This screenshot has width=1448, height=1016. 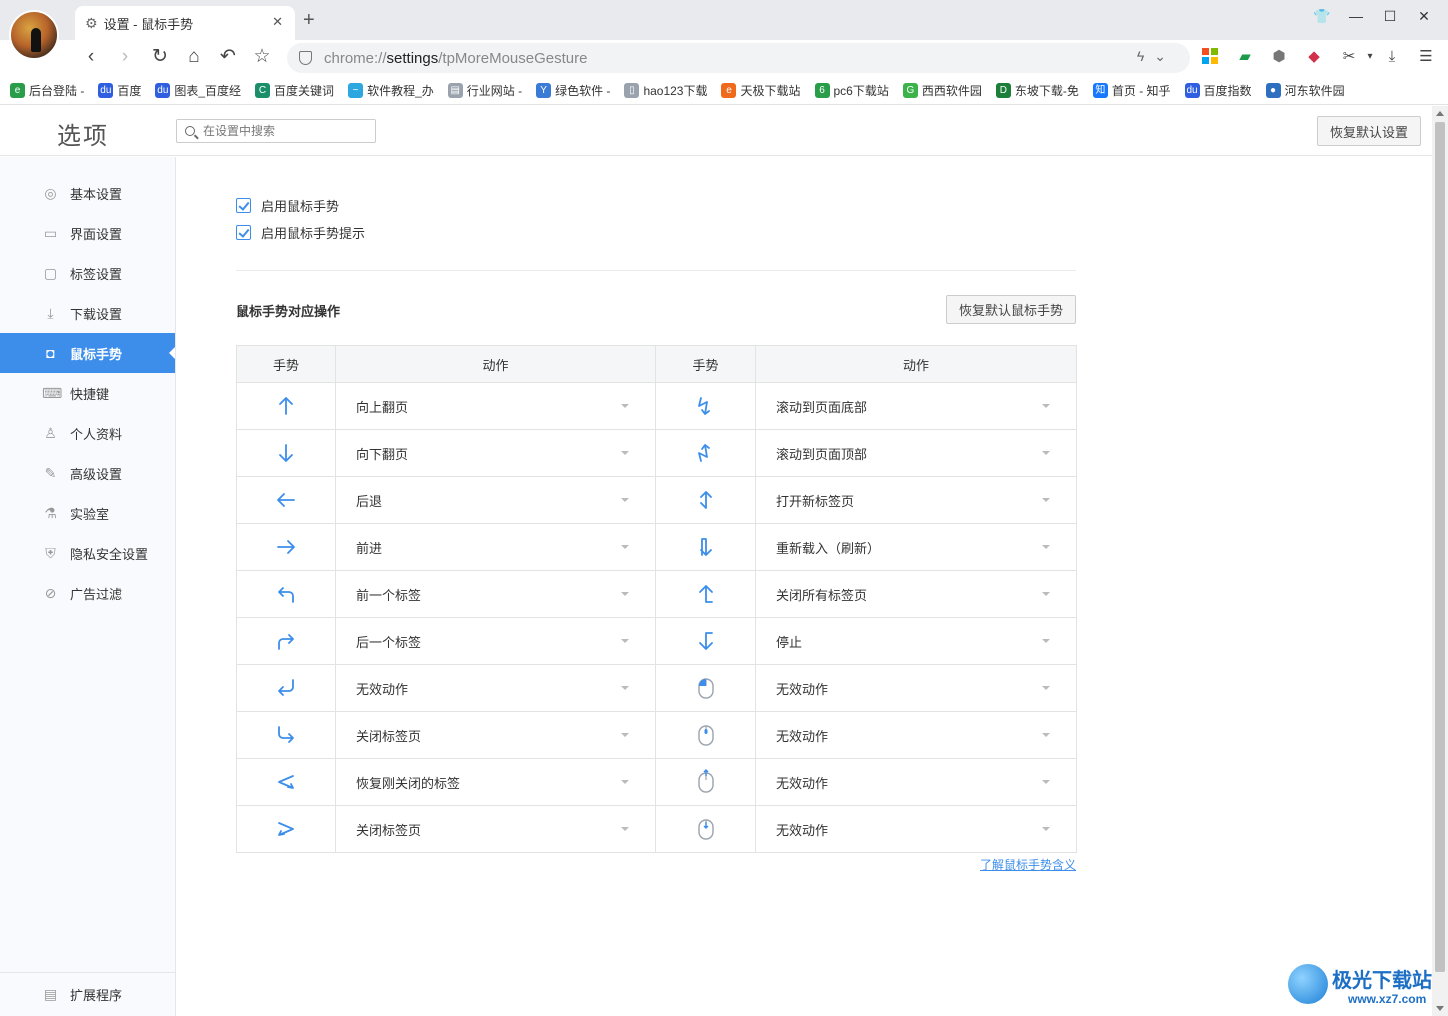 I want to click on bookmark-item: C 百度关键词, so click(x=294, y=90).